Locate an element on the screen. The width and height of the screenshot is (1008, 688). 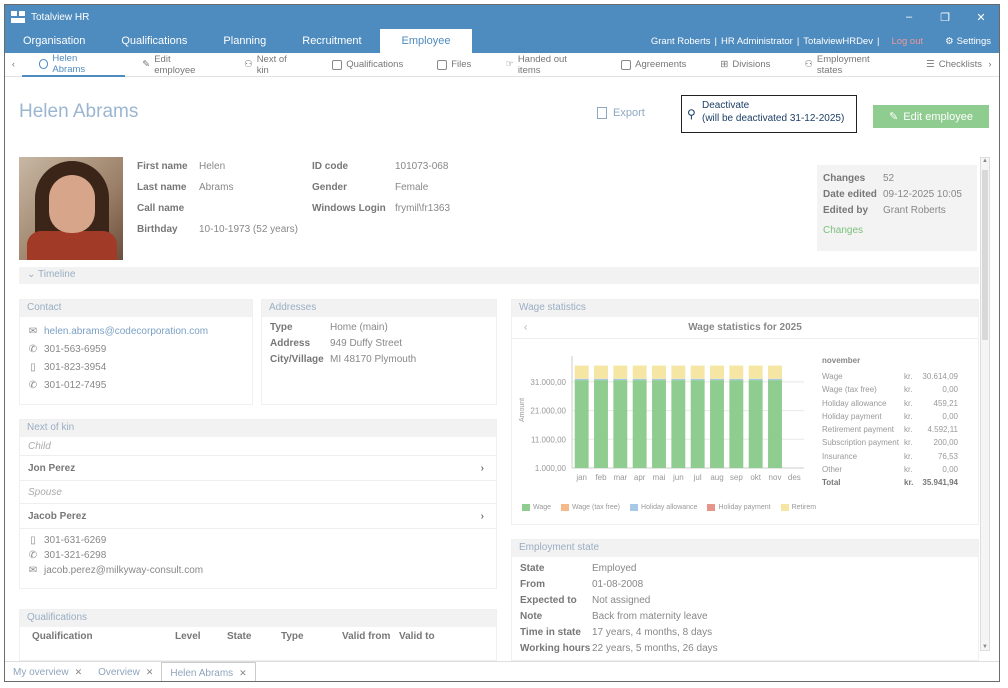
person-state-icon: ⚇ is located at coordinates (808, 64).